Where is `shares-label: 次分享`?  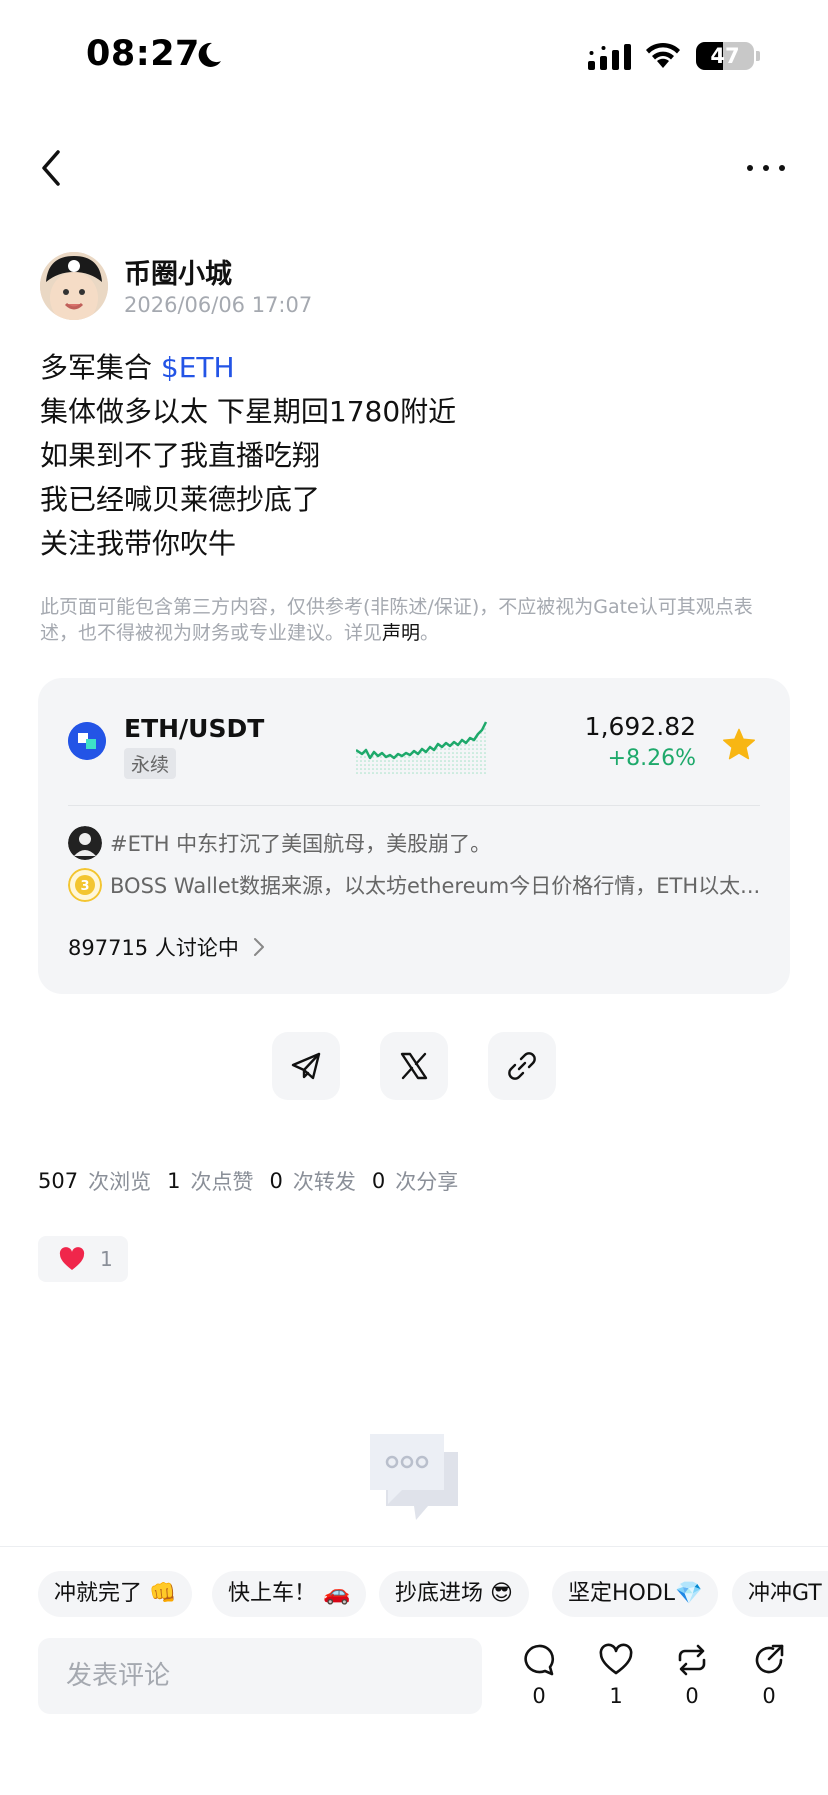 shares-label: 次分享 is located at coordinates (427, 1182).